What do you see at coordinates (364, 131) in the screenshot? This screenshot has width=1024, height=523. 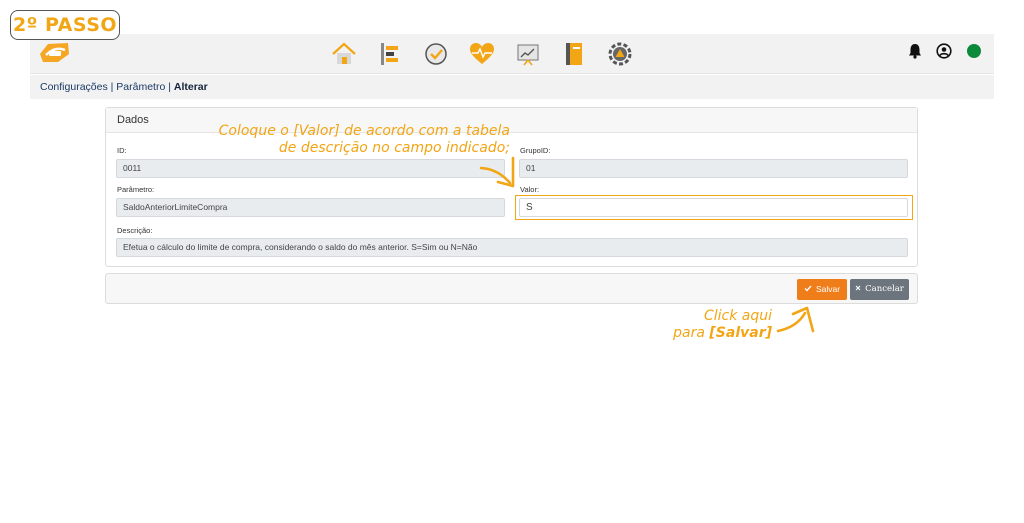 I see `instruction-line-1: Coloque o [Valor] de acordo com a tabela` at bounding box center [364, 131].